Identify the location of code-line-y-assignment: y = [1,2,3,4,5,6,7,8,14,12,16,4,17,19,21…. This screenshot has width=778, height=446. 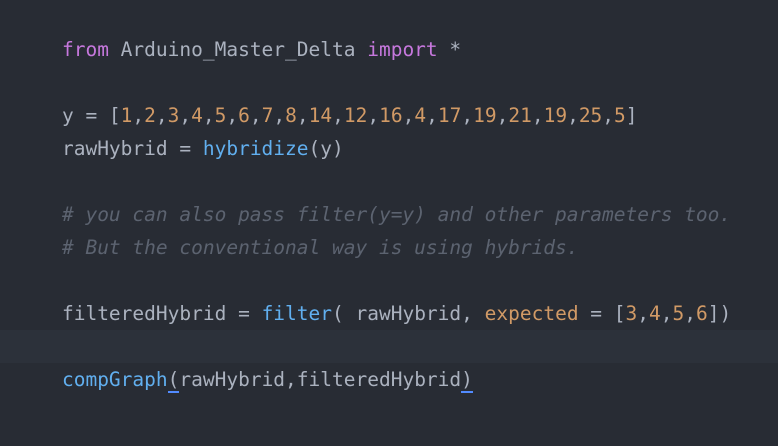
(396, 96).